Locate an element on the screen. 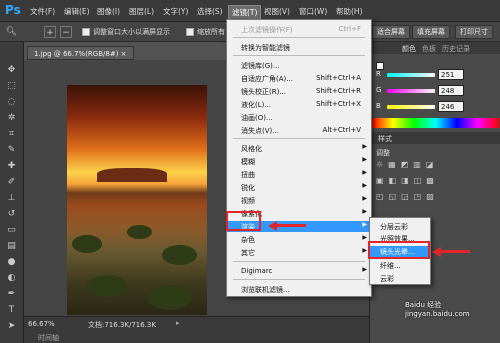 The height and width of the screenshot is (343, 500). submenu-item-clouds: 云彩 is located at coordinates (400, 278).